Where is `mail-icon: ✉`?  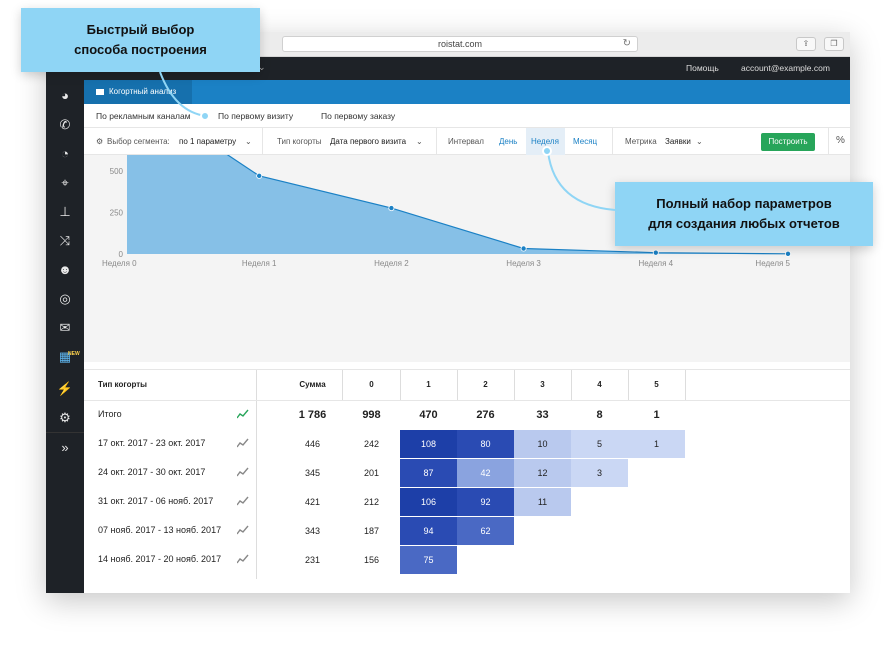
mail-icon: ✉ is located at coordinates (65, 328).